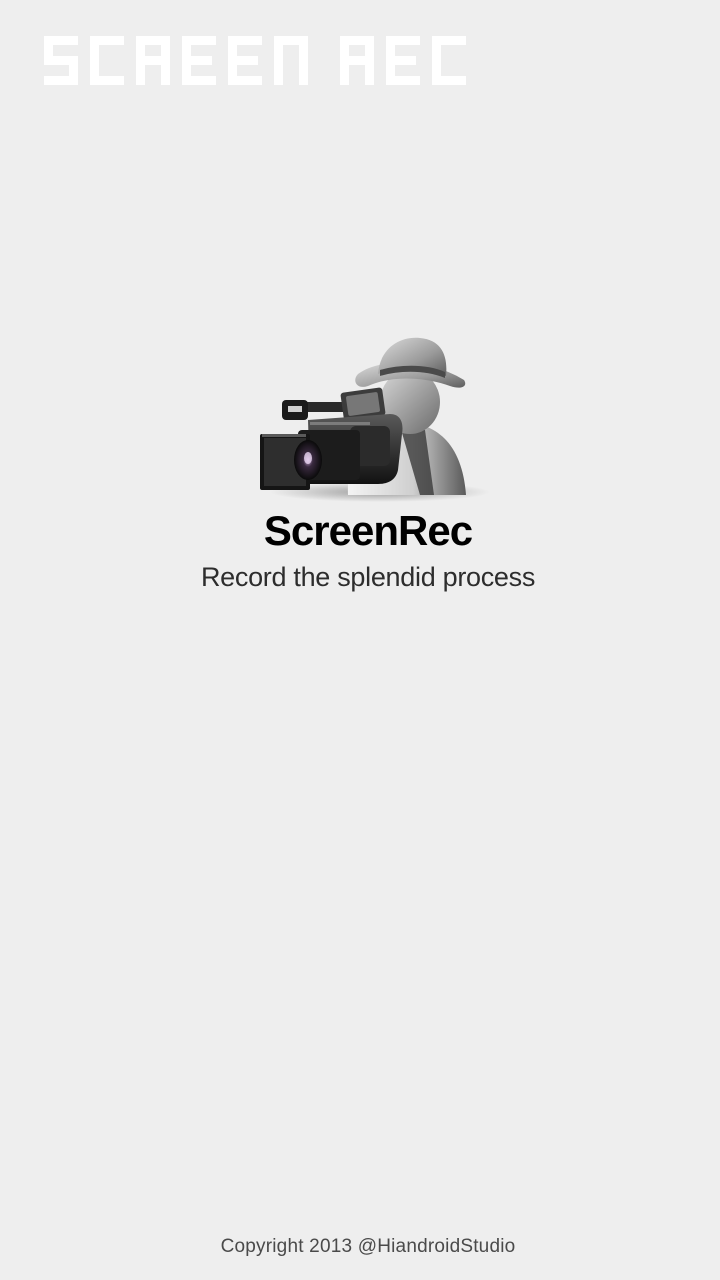  I want to click on app-name: ScreenRec, so click(368, 530).